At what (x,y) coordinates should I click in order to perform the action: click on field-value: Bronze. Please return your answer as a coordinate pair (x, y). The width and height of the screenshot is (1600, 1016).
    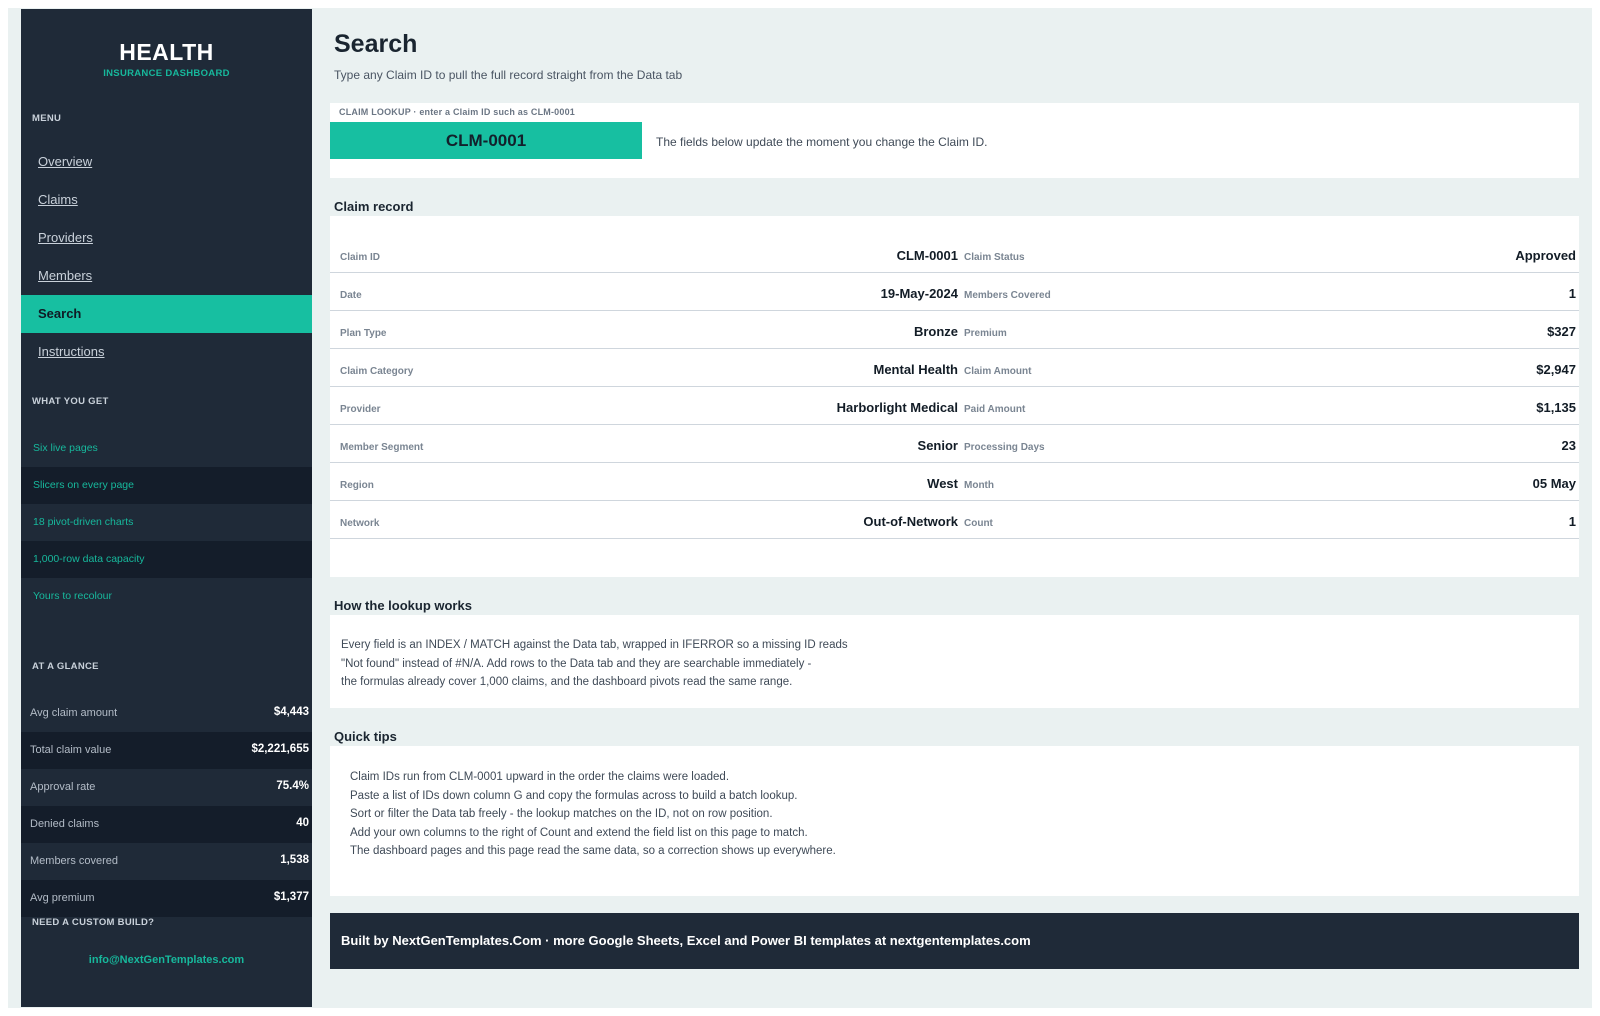
    Looking at the image, I should click on (935, 331).